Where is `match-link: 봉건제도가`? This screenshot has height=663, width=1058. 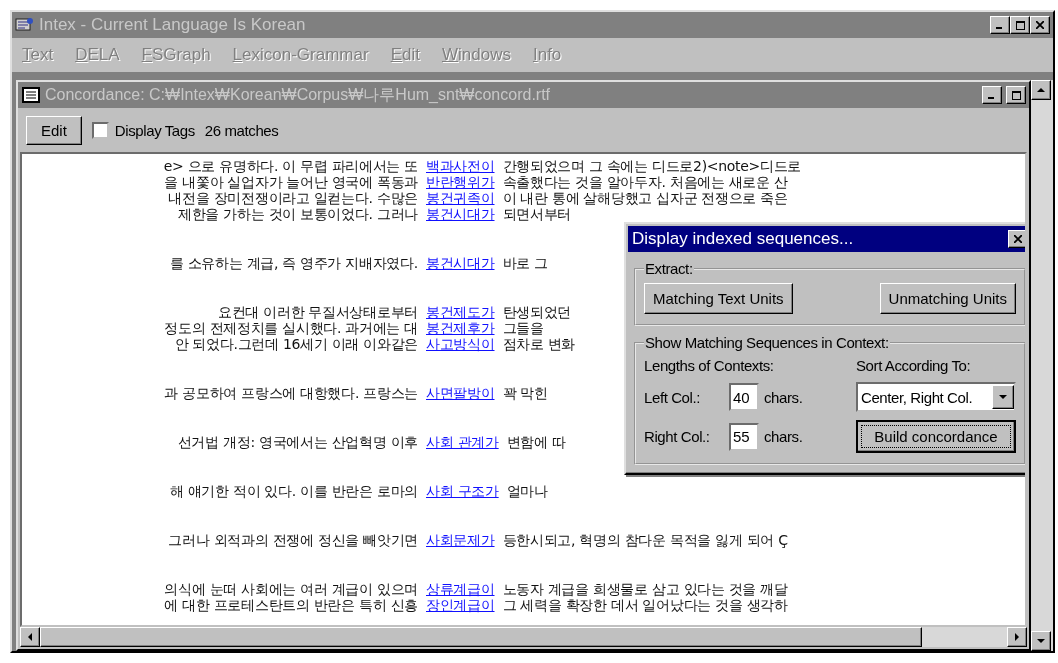
match-link: 봉건제도가 is located at coordinates (460, 312).